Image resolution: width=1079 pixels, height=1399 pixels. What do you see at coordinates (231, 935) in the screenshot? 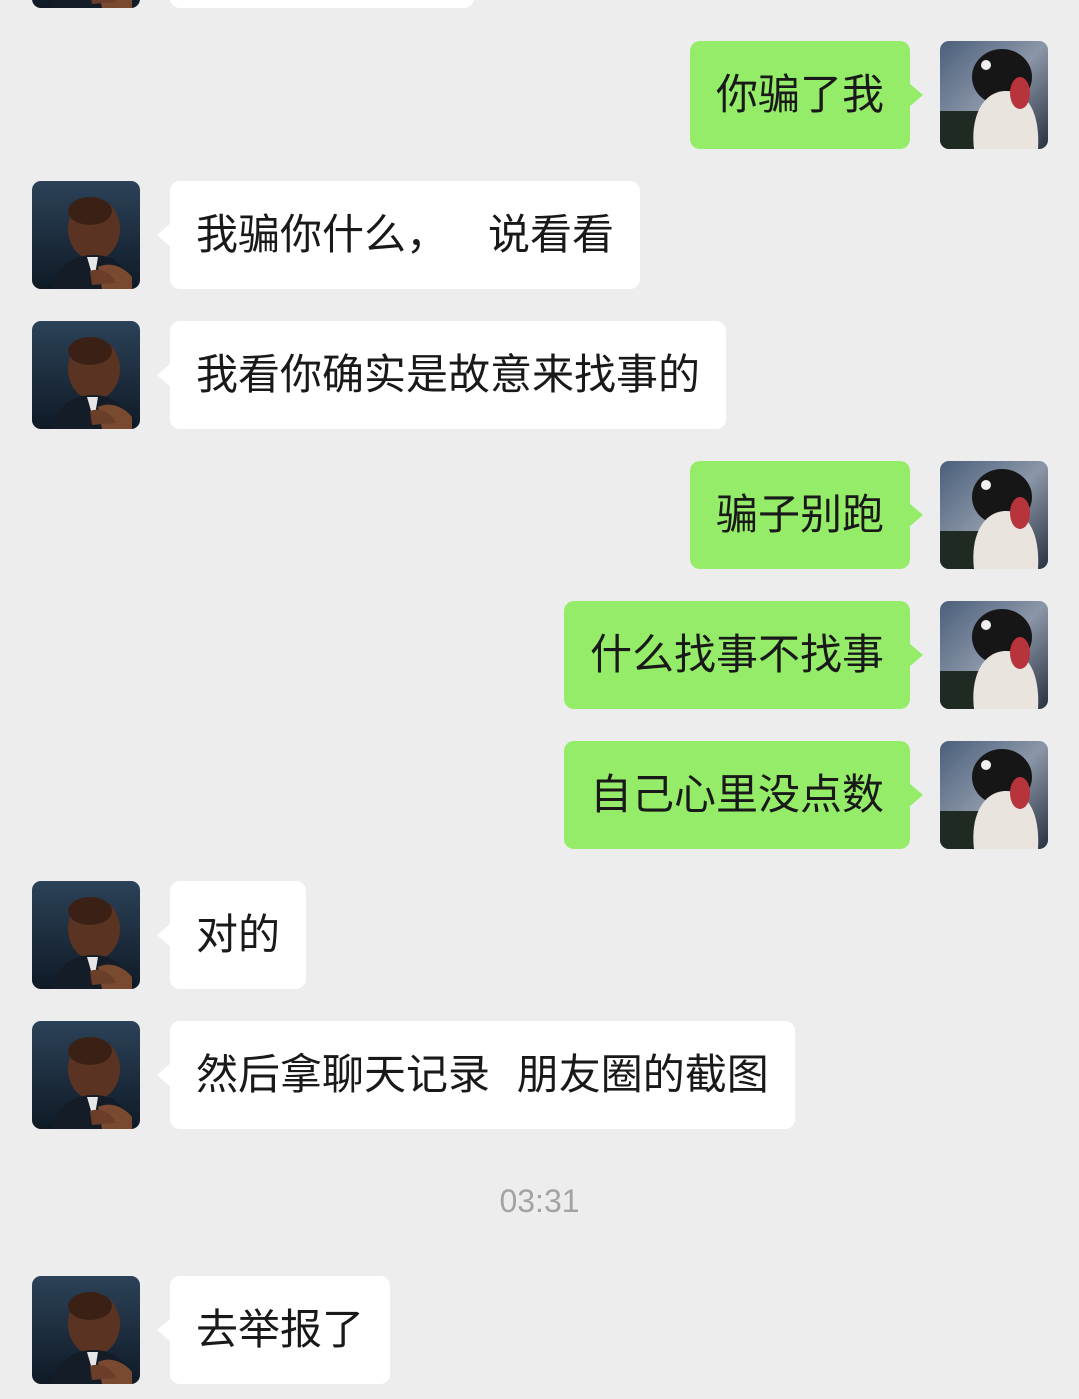
I see `message-bubble-received: 对的` at bounding box center [231, 935].